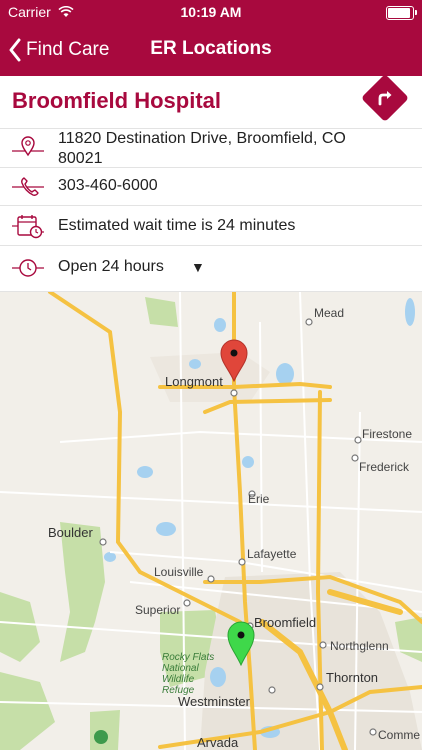  I want to click on map-label-mead: Mead, so click(329, 313).